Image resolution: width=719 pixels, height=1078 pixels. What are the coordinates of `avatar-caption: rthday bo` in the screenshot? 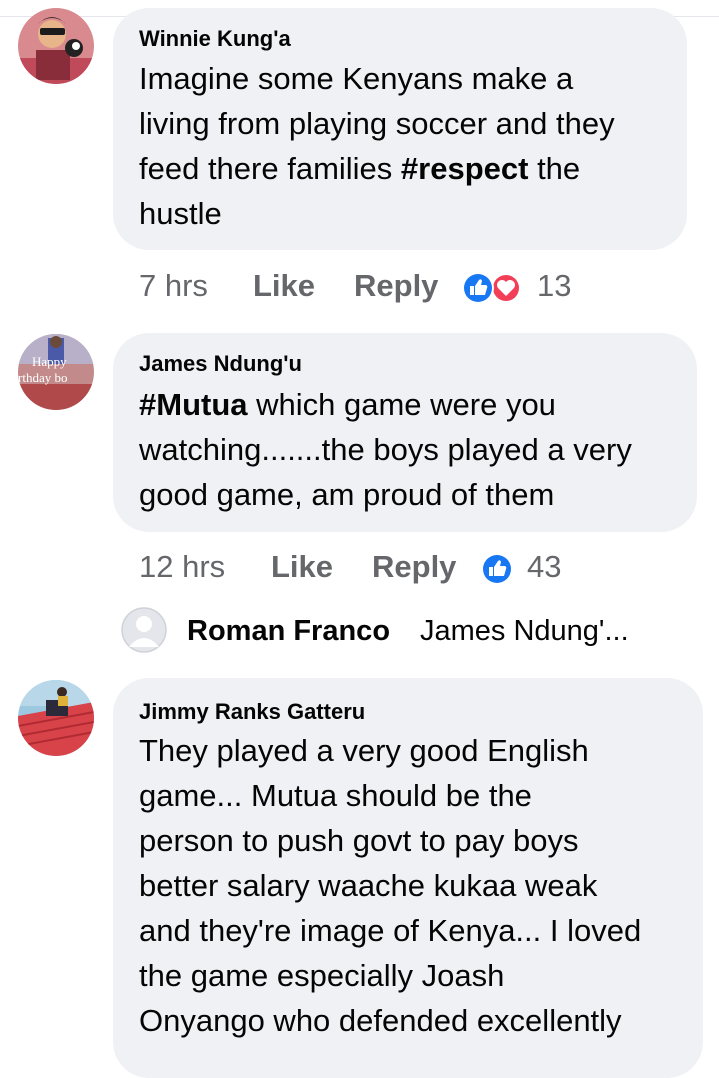 It's located at (42, 377).